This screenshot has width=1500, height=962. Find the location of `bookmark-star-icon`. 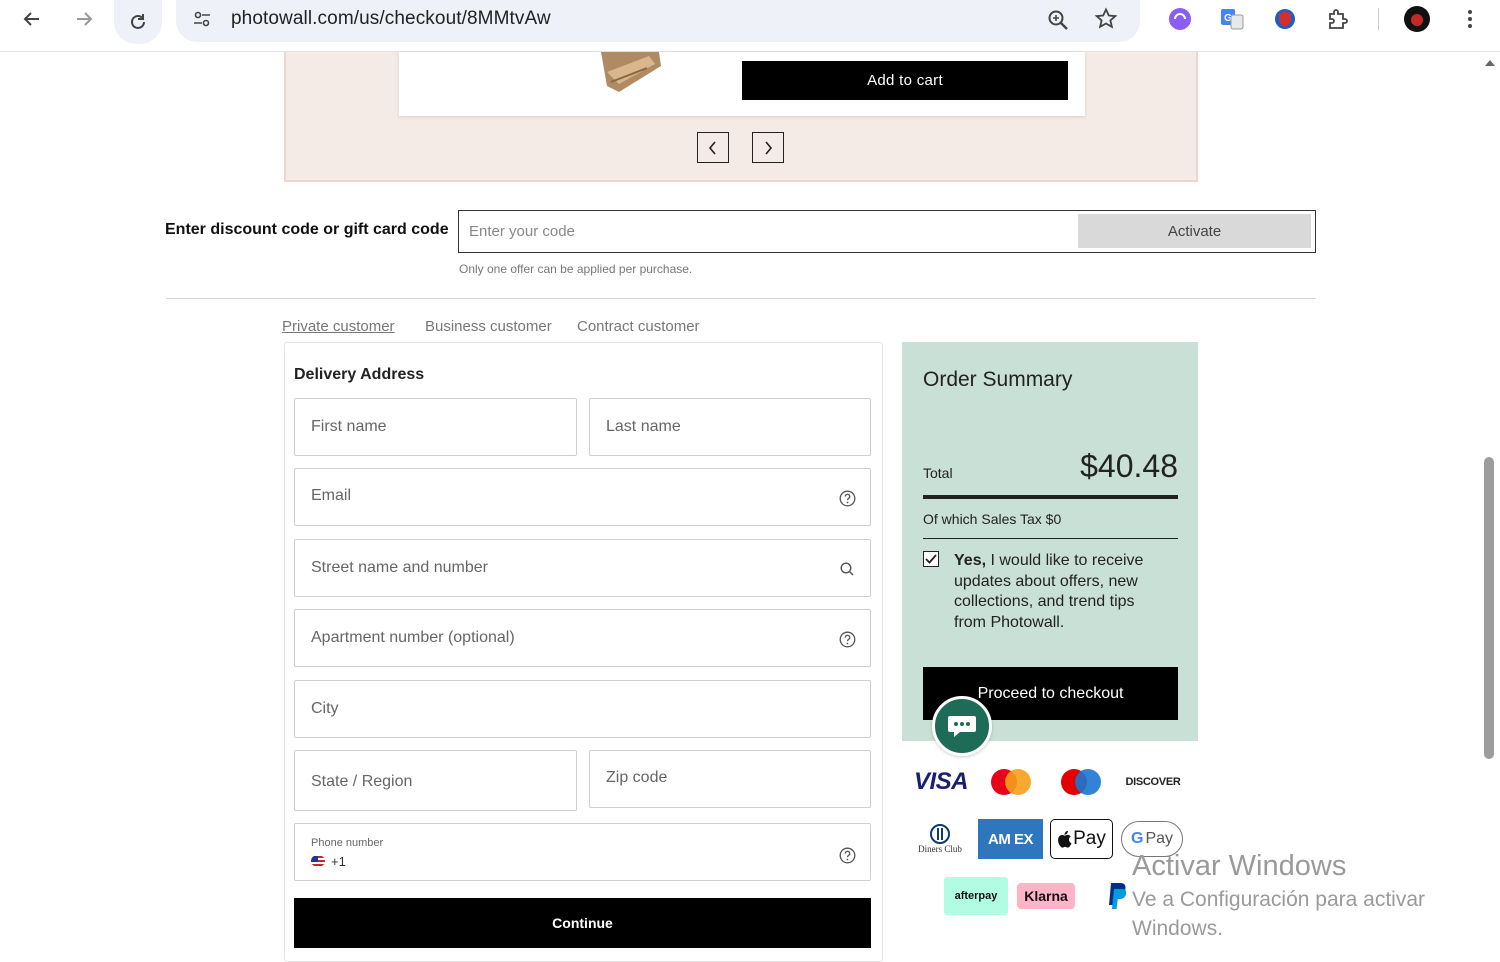

bookmark-star-icon is located at coordinates (1106, 21).